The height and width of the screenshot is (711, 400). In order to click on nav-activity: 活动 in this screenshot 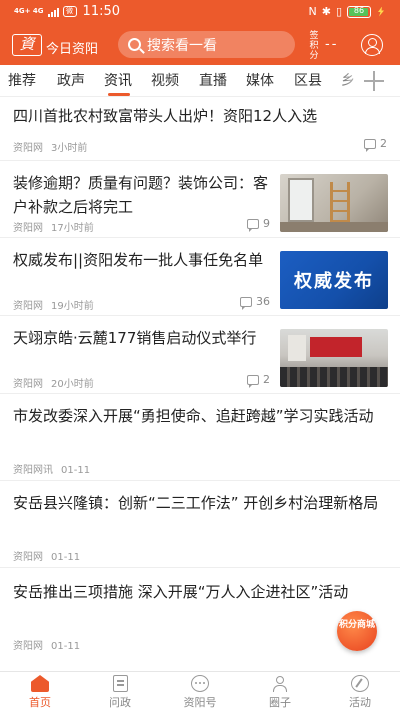, I will do `click(360, 692)`.